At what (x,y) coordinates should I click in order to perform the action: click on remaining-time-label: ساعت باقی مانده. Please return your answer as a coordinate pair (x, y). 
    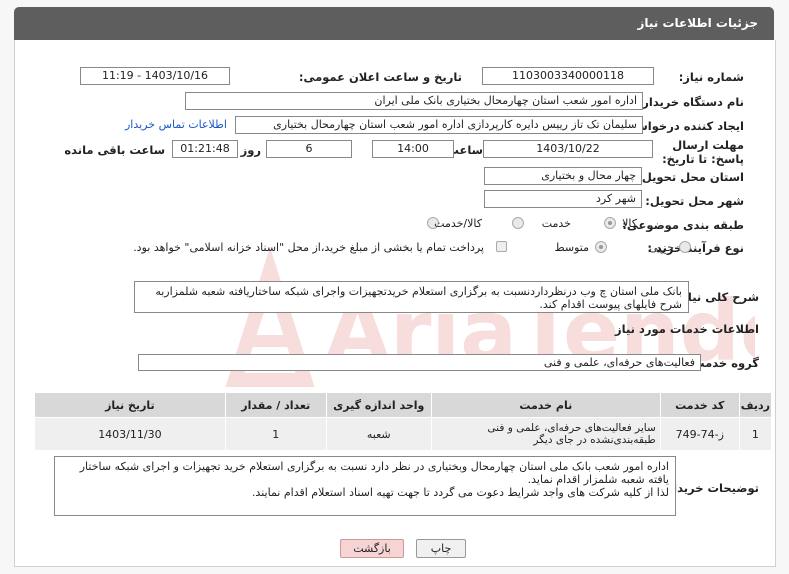
    Looking at the image, I should click on (114, 150).